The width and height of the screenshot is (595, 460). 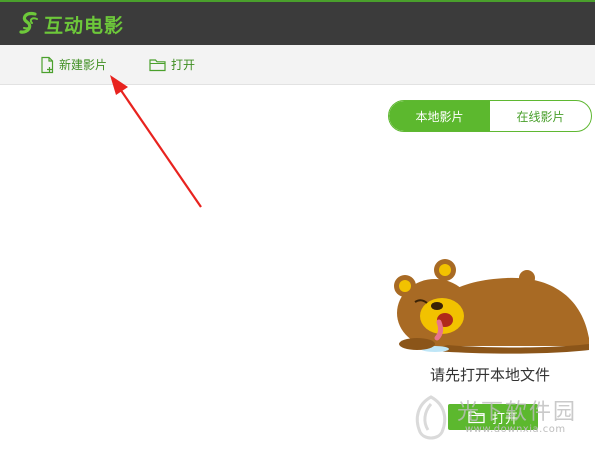 I want to click on movie-source-tabs: 本地影片 在线影片, so click(x=490, y=116).